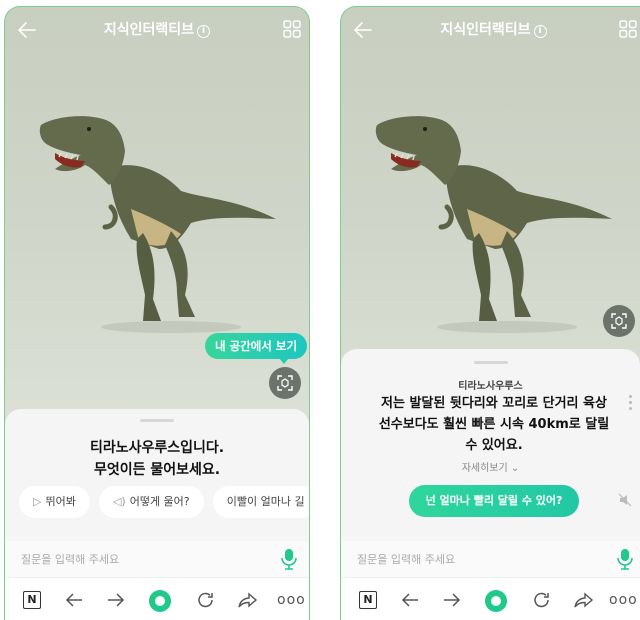 Image resolution: width=640 pixels, height=620 pixels. What do you see at coordinates (494, 501) in the screenshot?
I see `suggested-question-button: 넌 얼마나 빨리 달릴 수 있어?` at bounding box center [494, 501].